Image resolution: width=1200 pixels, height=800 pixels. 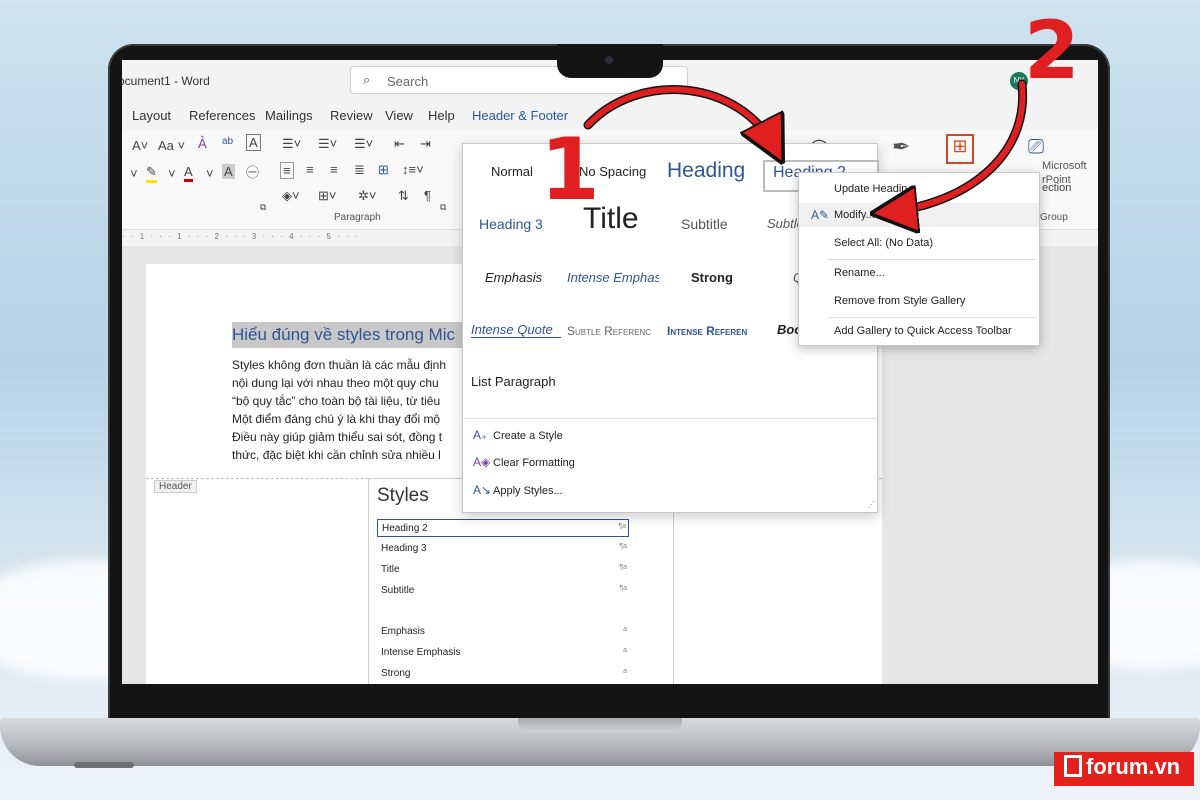 I want to click on numbering-icon: ☰˅, so click(x=327, y=144).